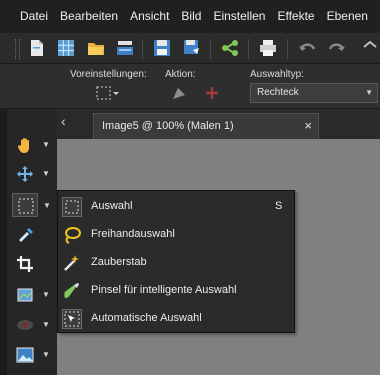 This screenshot has height=375, width=380. I want to click on open-folder-icon, so click(96, 48).